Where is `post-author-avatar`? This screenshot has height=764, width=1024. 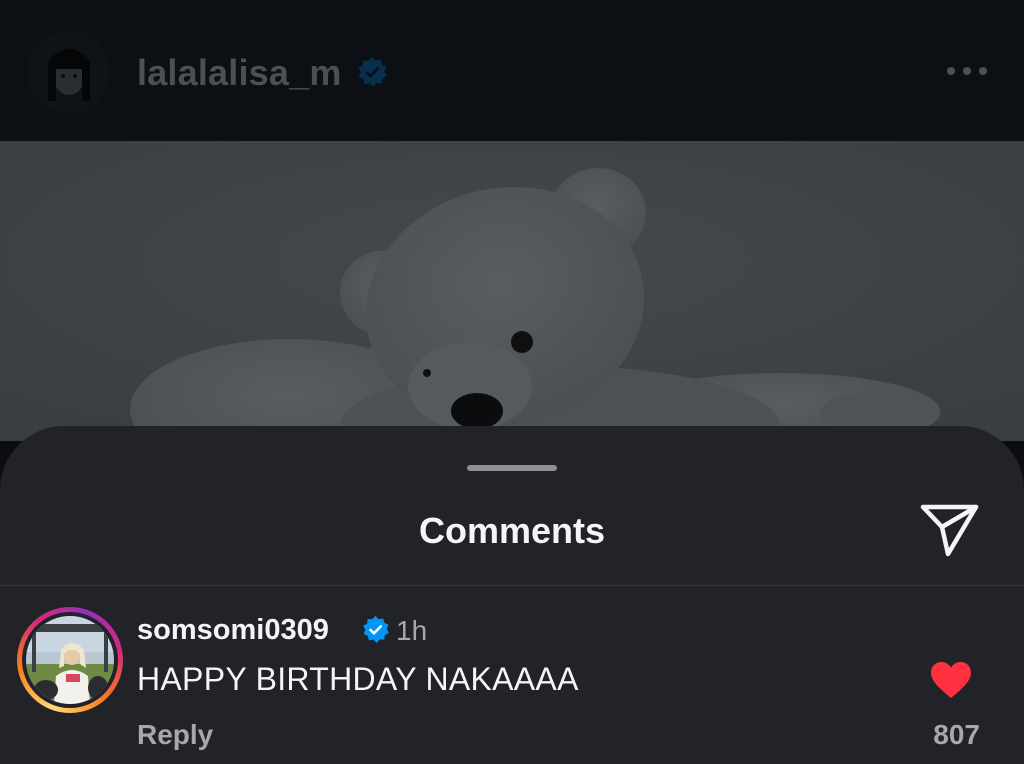 post-author-avatar is located at coordinates (69, 72).